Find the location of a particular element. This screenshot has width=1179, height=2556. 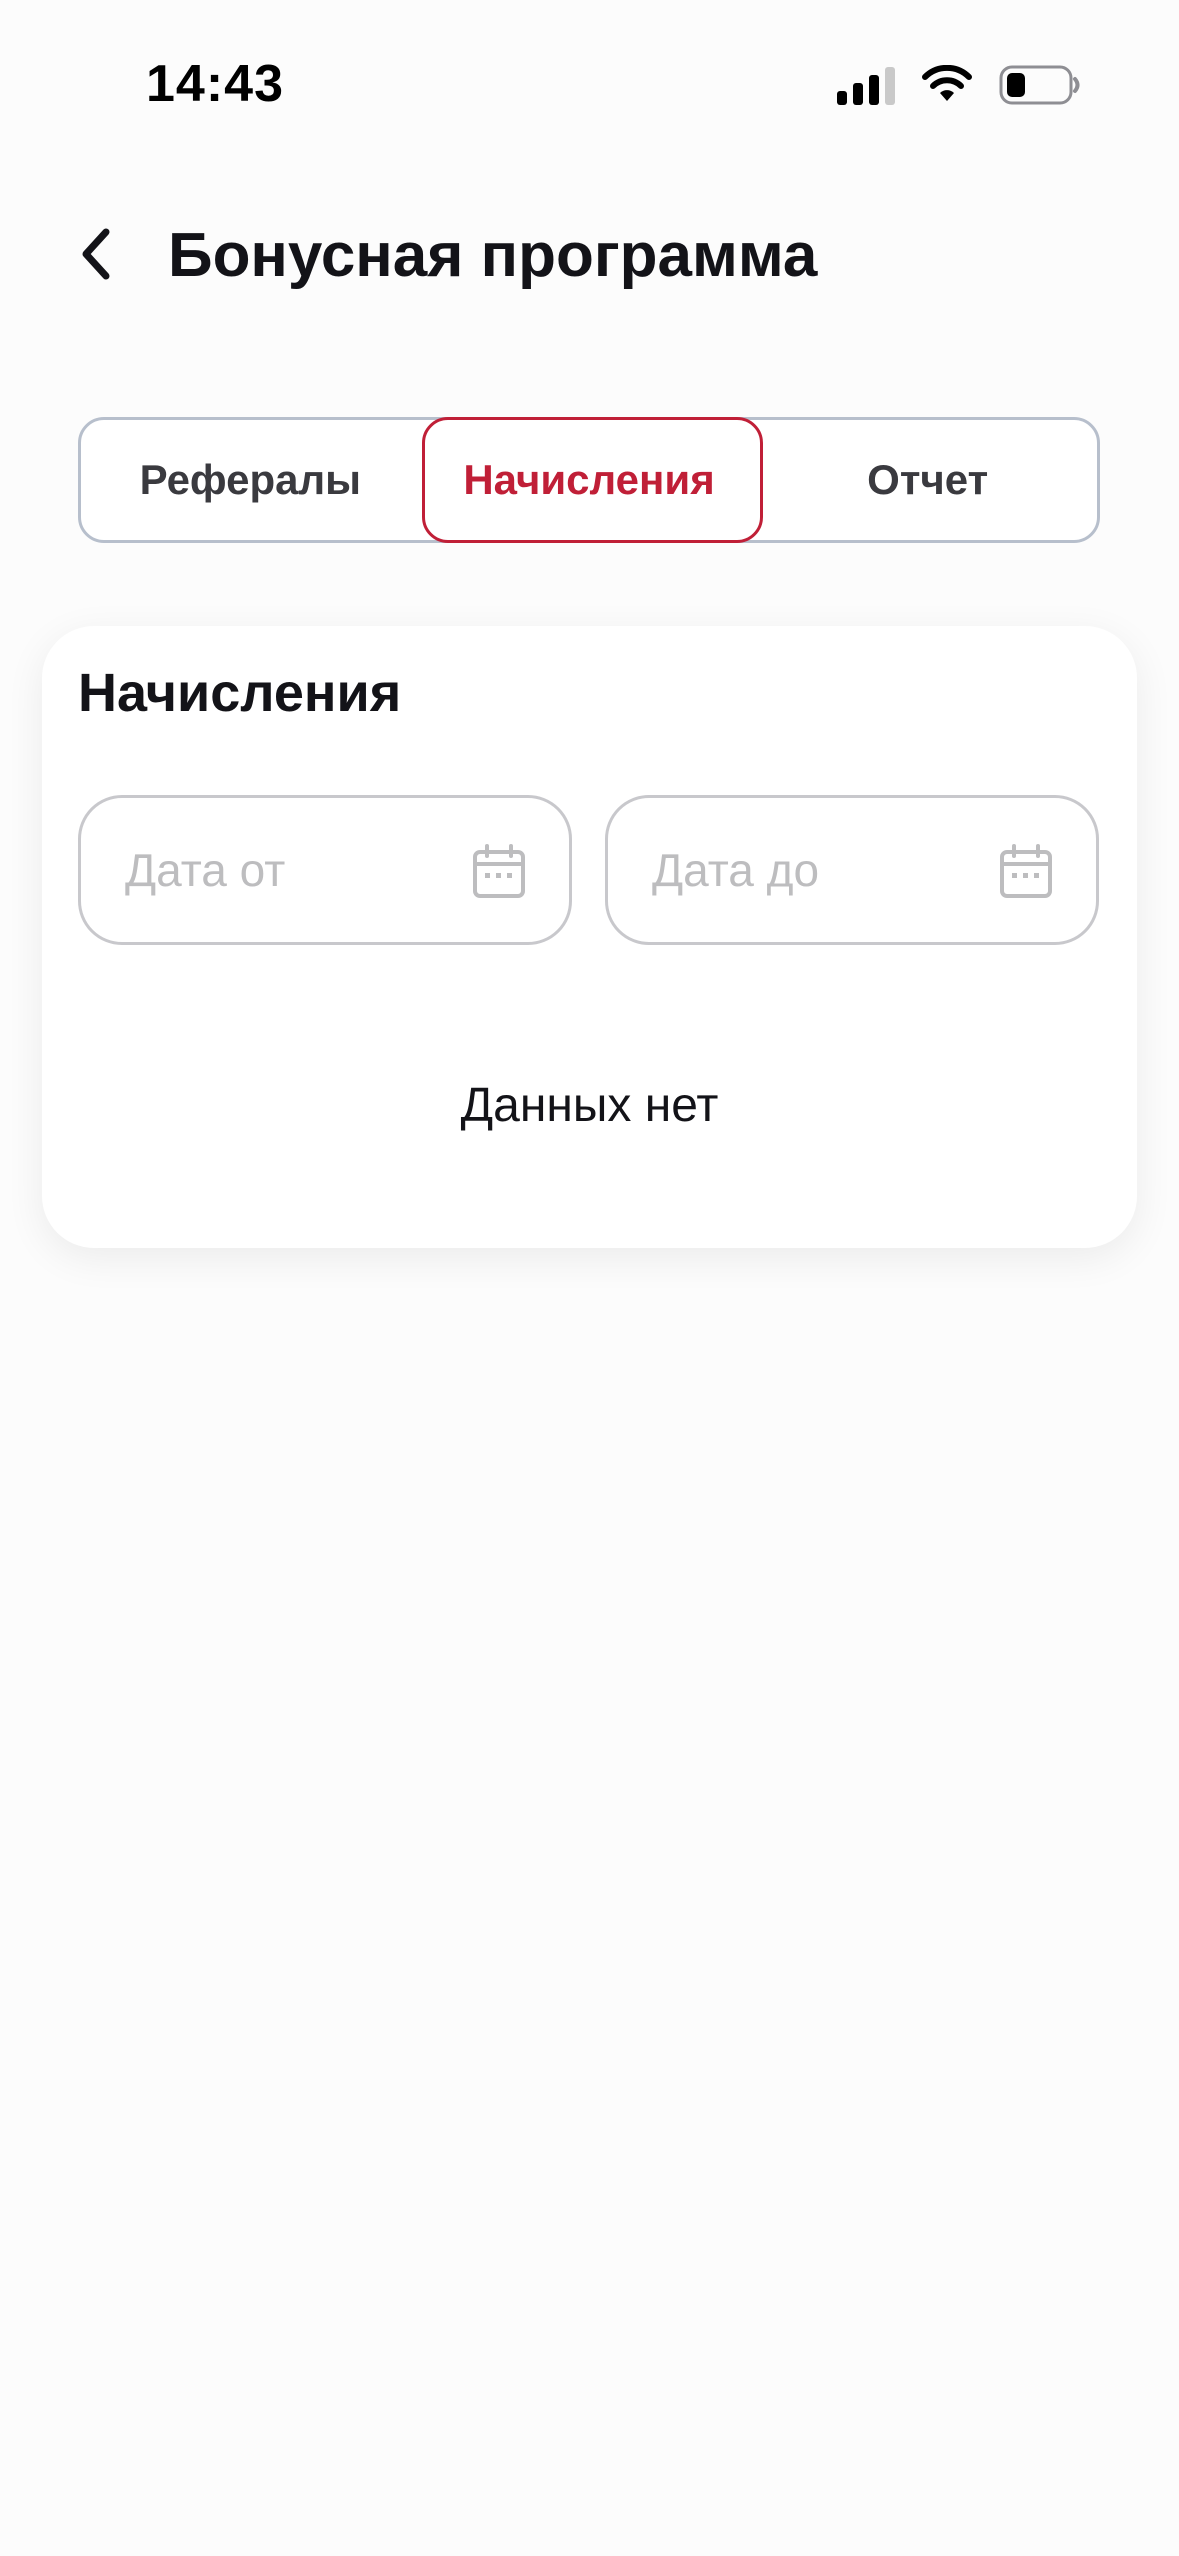

tab-accruals: Начисления is located at coordinates (589, 480).